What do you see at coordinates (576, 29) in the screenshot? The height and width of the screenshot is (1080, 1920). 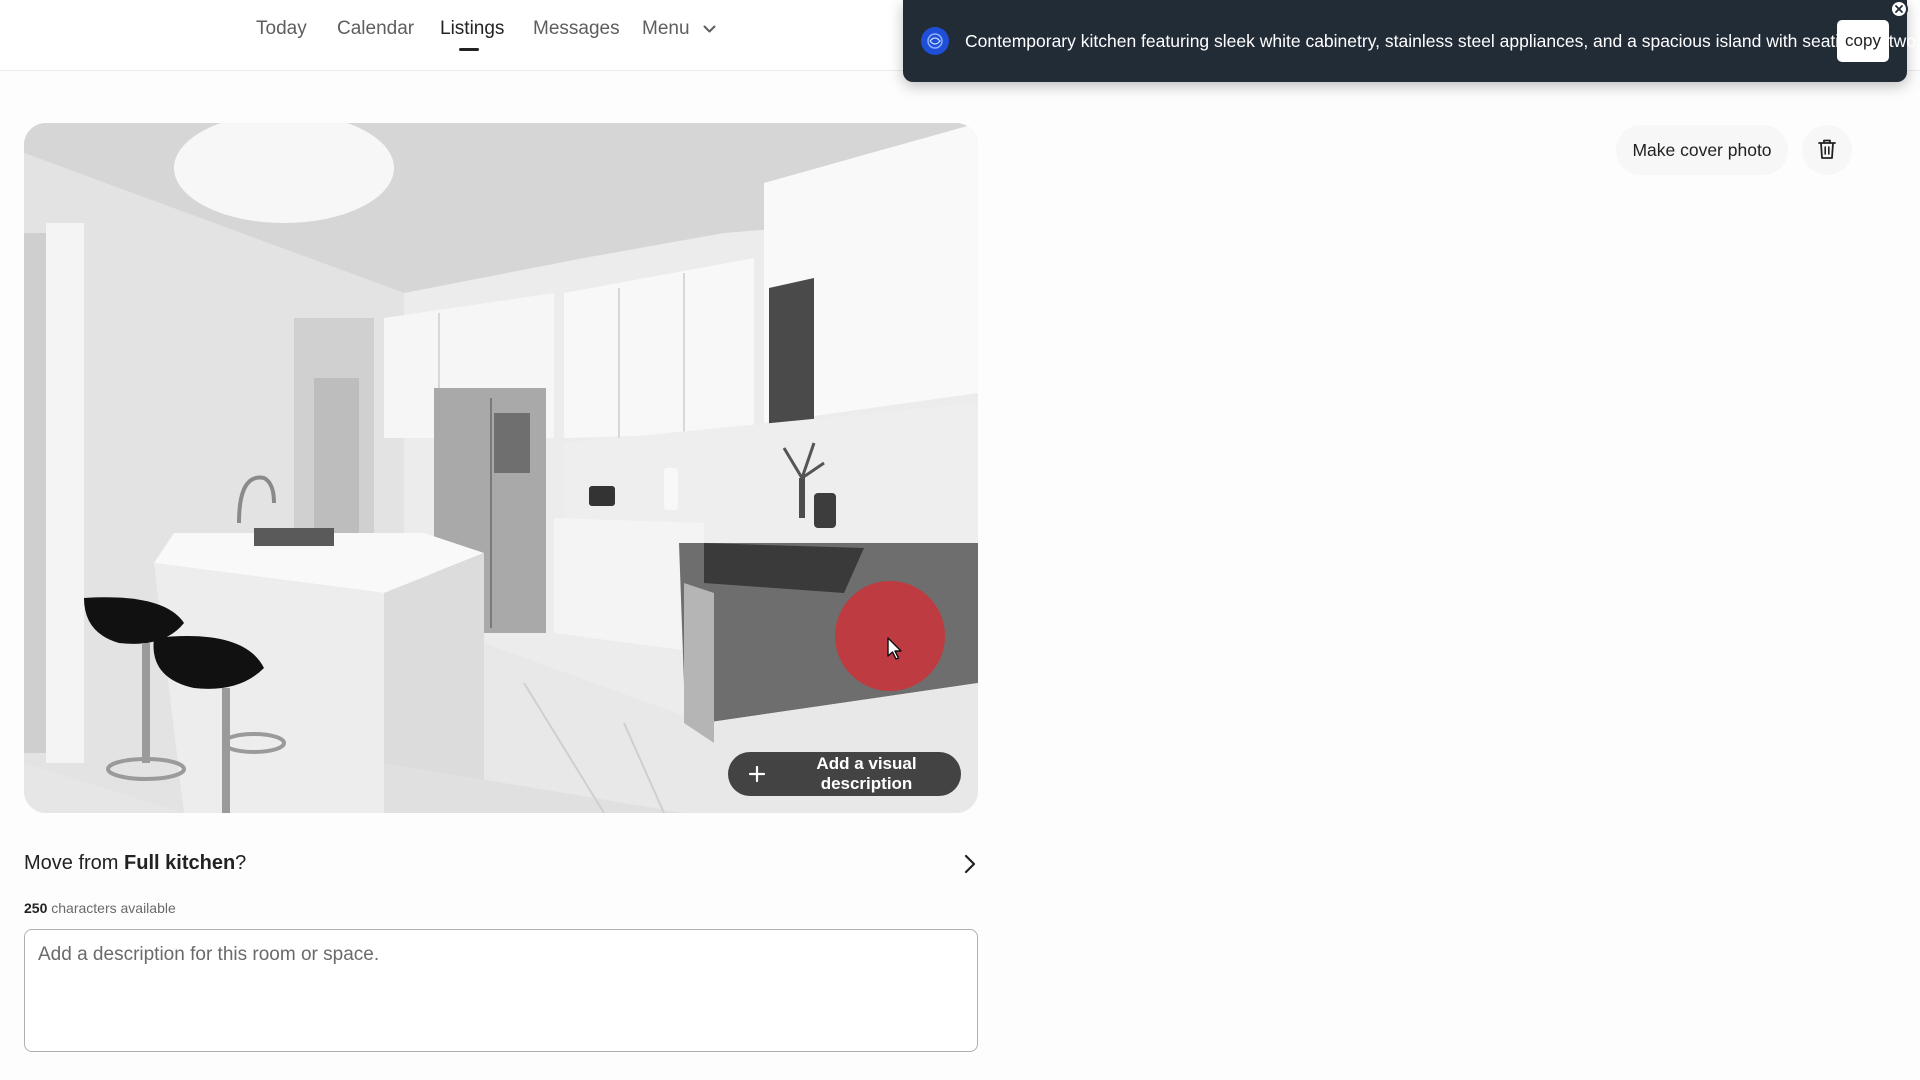 I see `nav-item-messages: Messages` at bounding box center [576, 29].